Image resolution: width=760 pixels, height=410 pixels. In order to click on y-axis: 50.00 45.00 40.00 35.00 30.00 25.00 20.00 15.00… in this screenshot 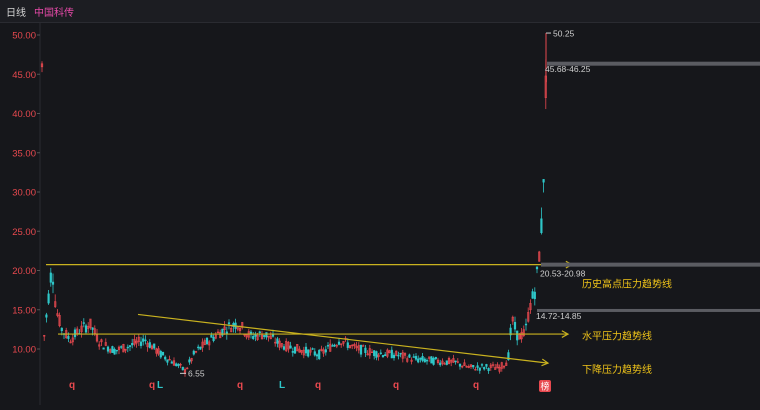, I will do `click(26, 193)`.